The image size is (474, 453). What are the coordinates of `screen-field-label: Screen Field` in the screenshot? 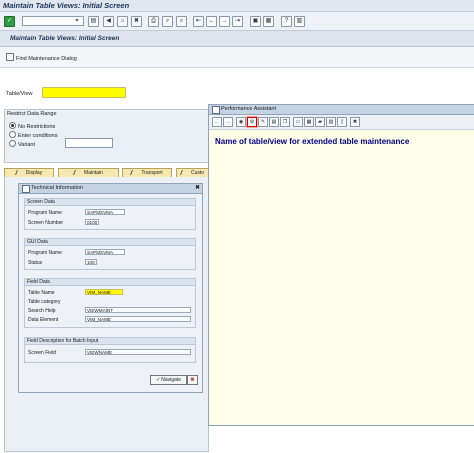 It's located at (42, 353).